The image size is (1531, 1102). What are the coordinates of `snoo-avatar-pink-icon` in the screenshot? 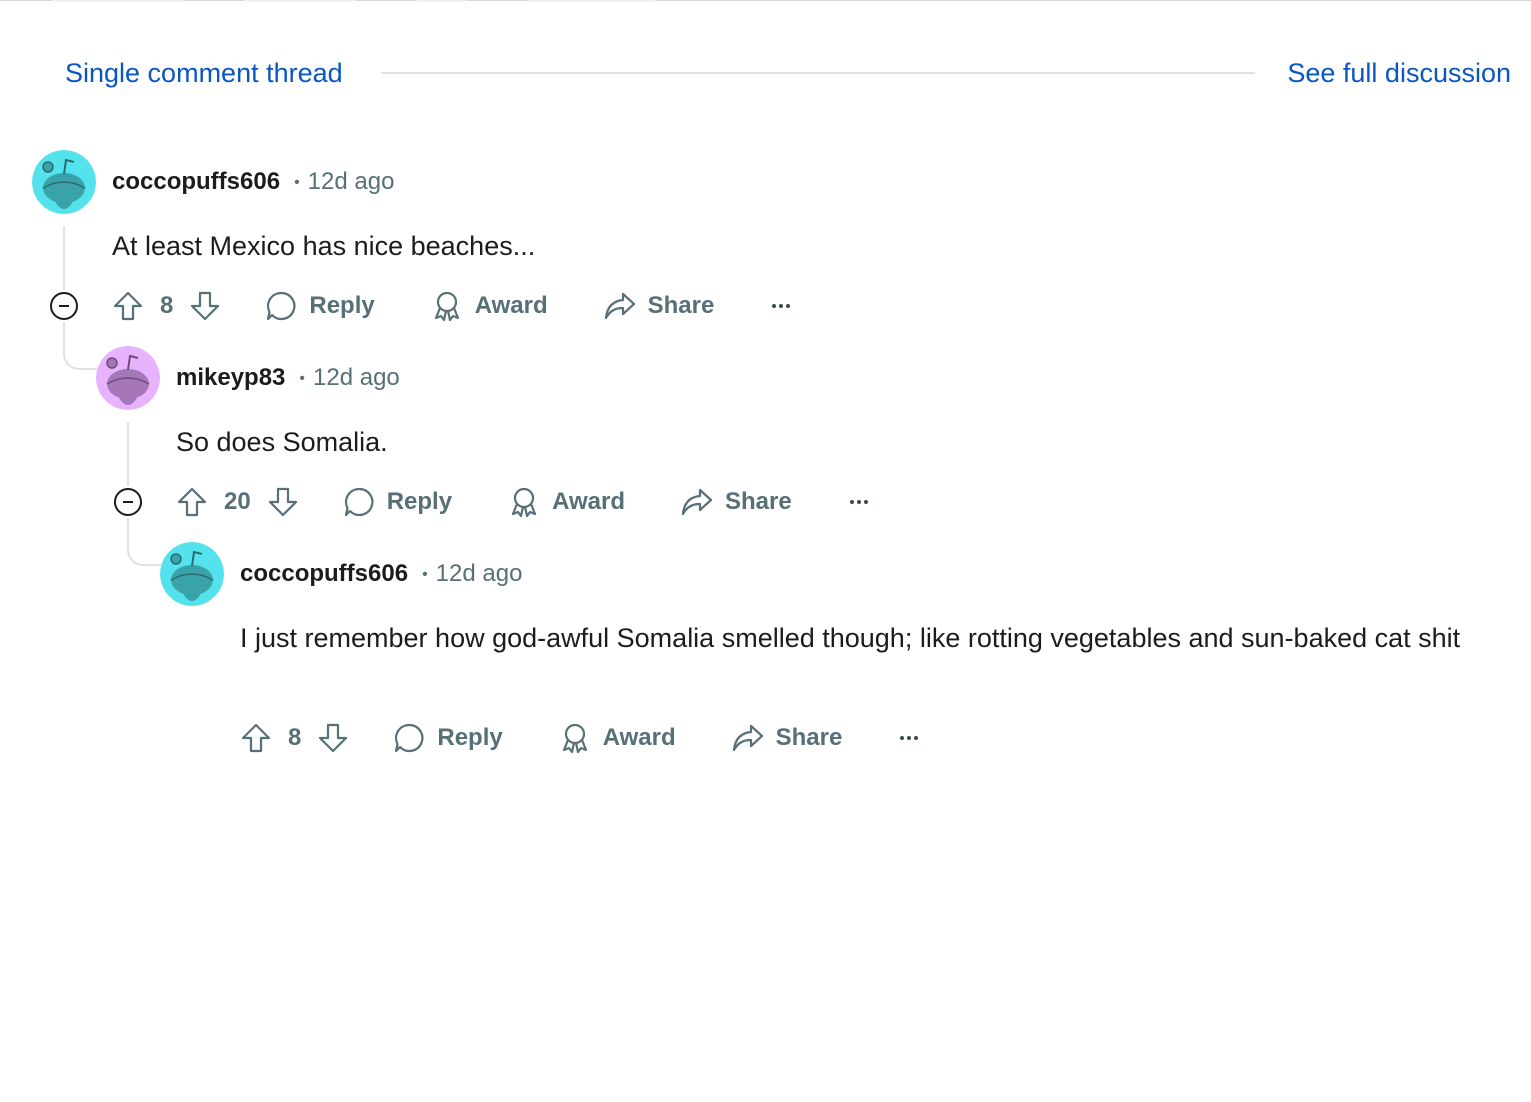 It's located at (128, 378).